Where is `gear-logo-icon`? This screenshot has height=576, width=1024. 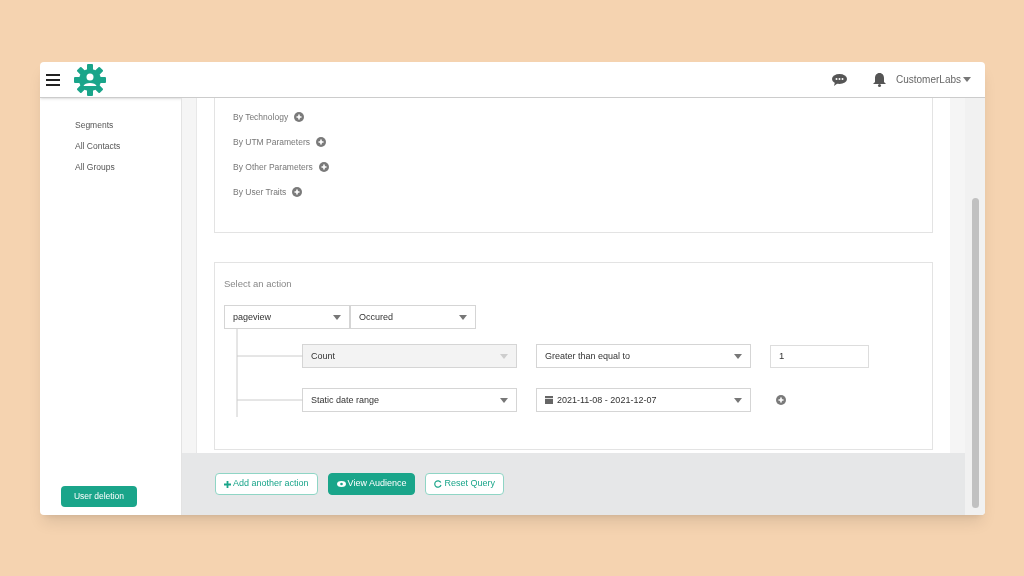 gear-logo-icon is located at coordinates (90, 79).